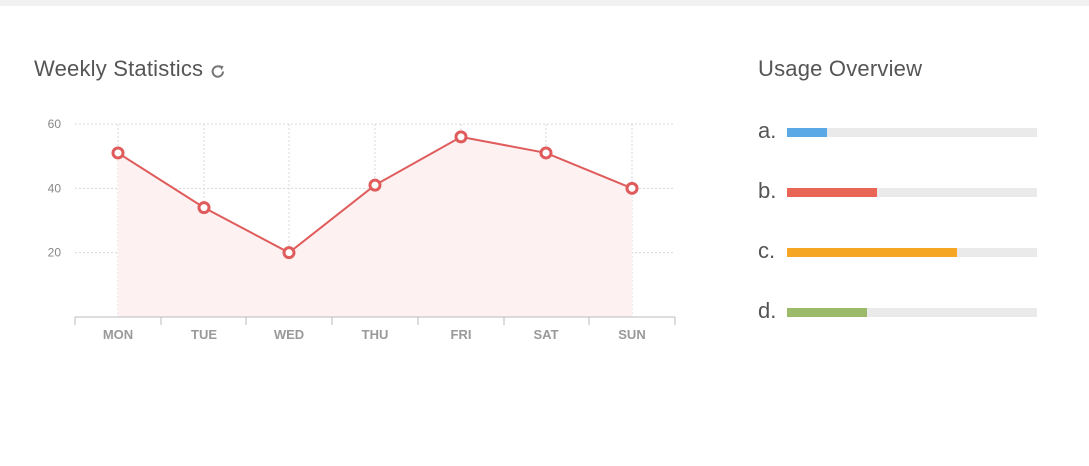 The width and height of the screenshot is (1089, 466). I want to click on usage-overview-title: Usage Overview, so click(840, 68).